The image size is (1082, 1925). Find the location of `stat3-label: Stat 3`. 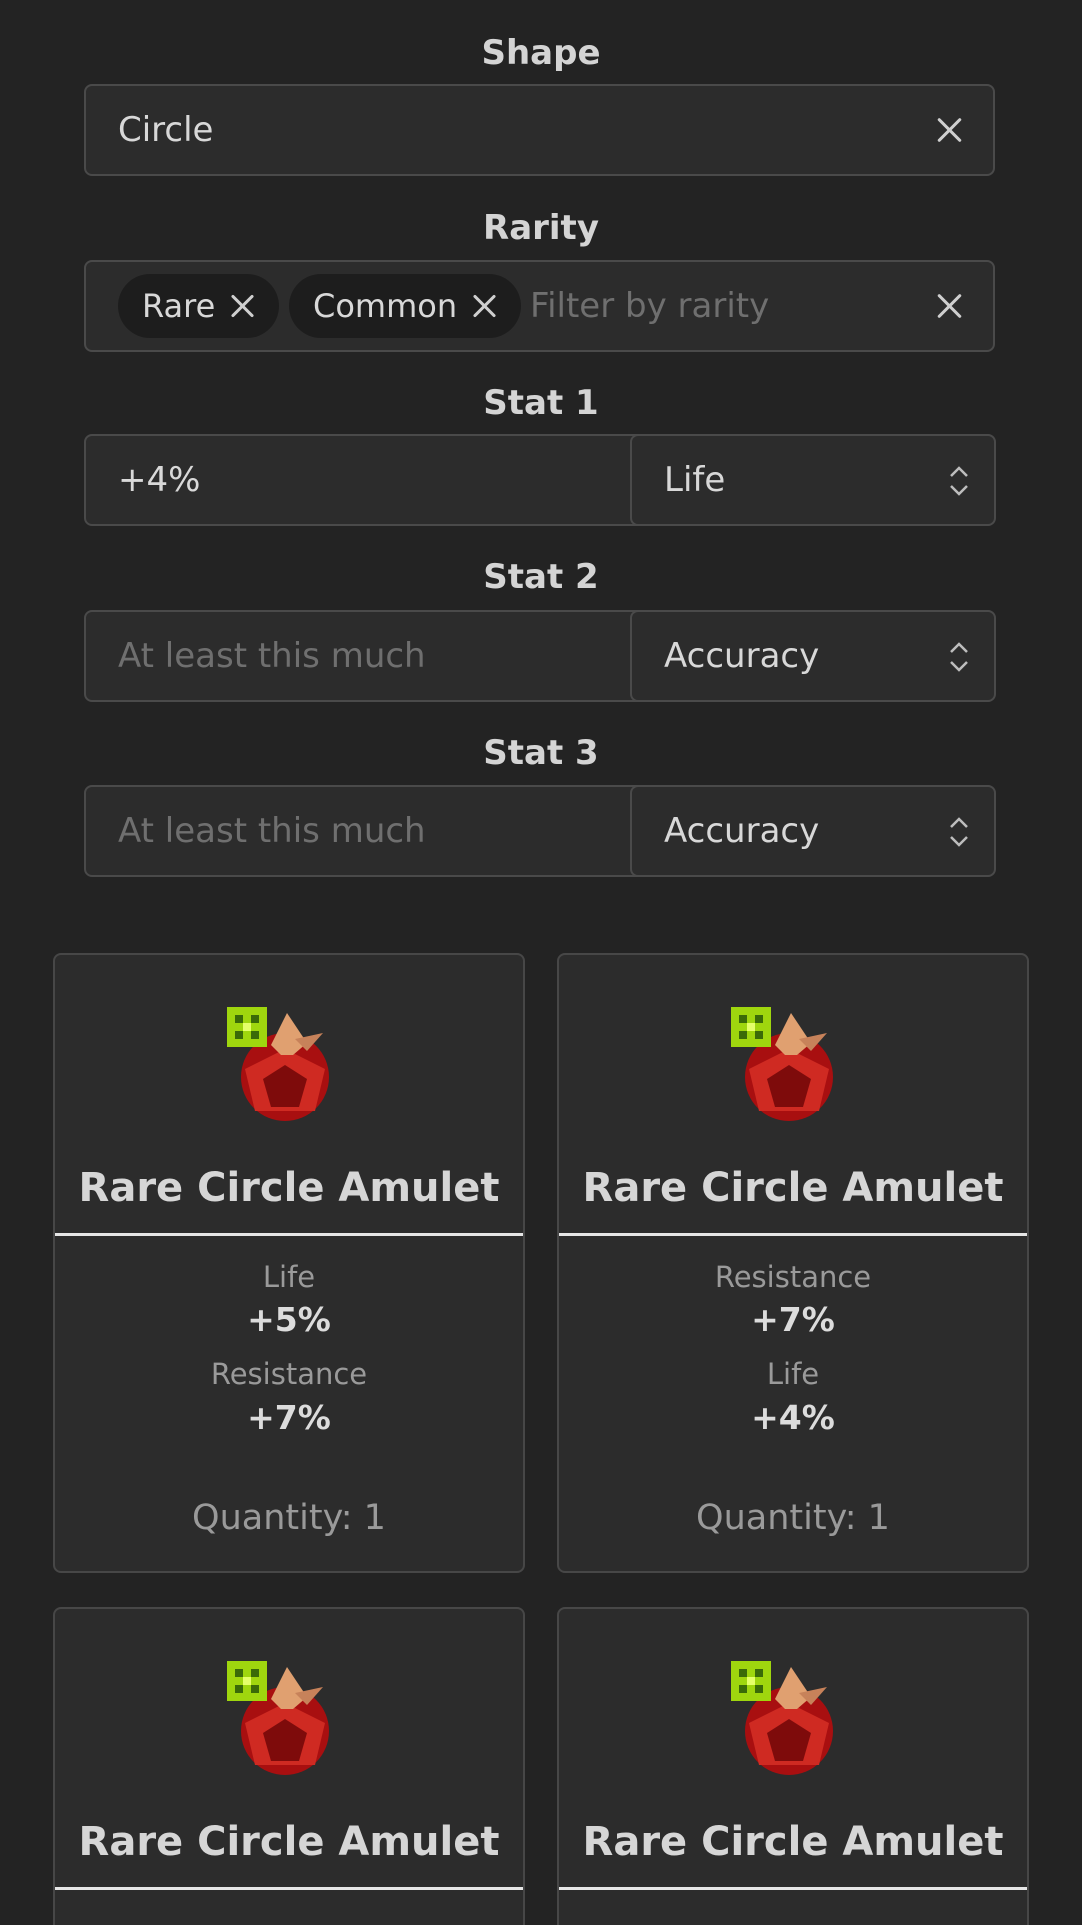

stat3-label: Stat 3 is located at coordinates (541, 753).